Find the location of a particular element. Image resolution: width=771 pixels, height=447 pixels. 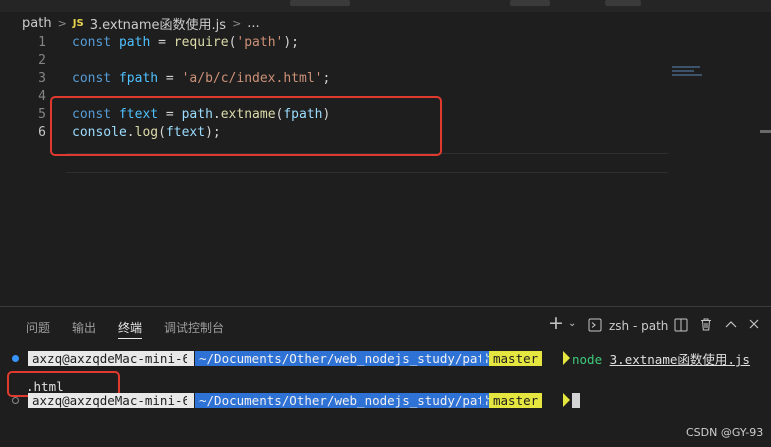

breadcrumb-file: 3.extname函数使用.js is located at coordinates (158, 23).